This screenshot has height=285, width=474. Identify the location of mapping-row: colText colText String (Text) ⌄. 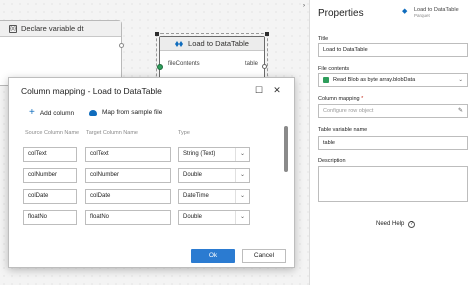
(153, 154).